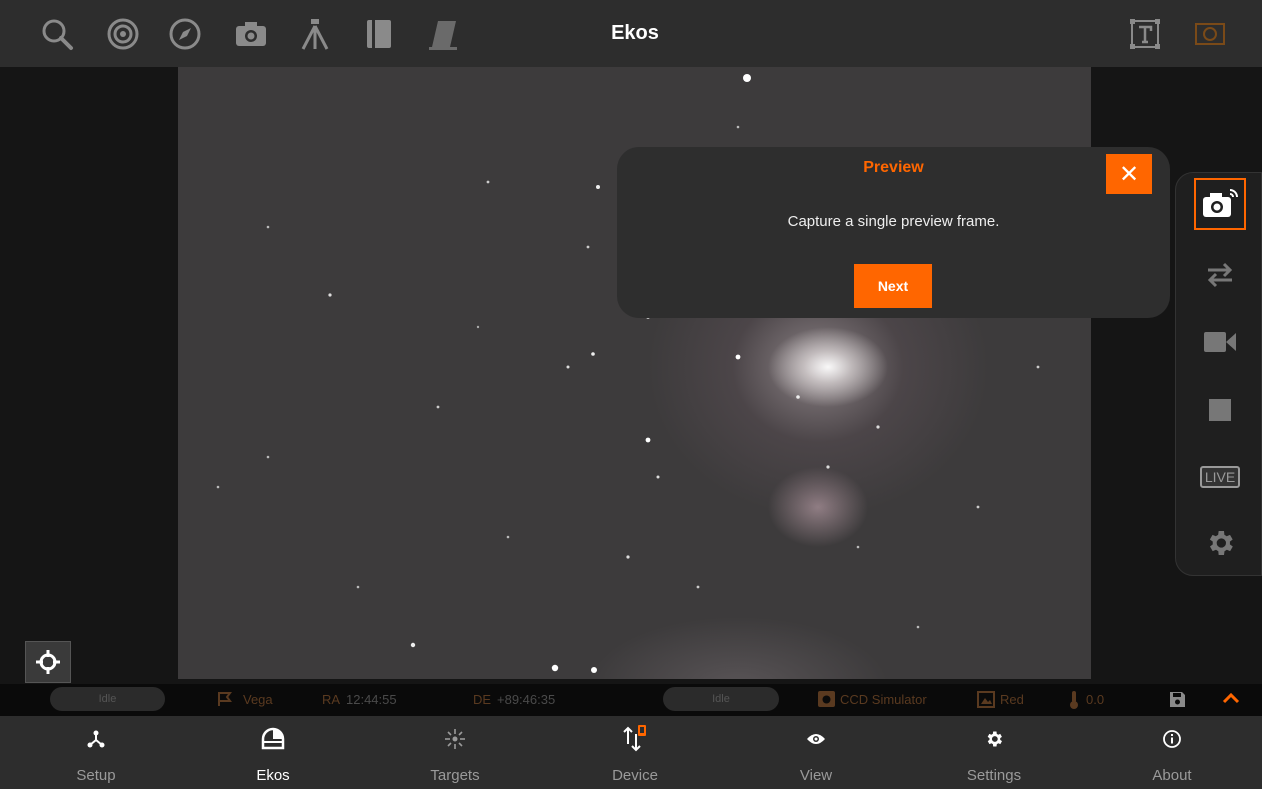 This screenshot has height=789, width=1262. What do you see at coordinates (526, 699) in the screenshot?
I see `de-value: +89:46:35` at bounding box center [526, 699].